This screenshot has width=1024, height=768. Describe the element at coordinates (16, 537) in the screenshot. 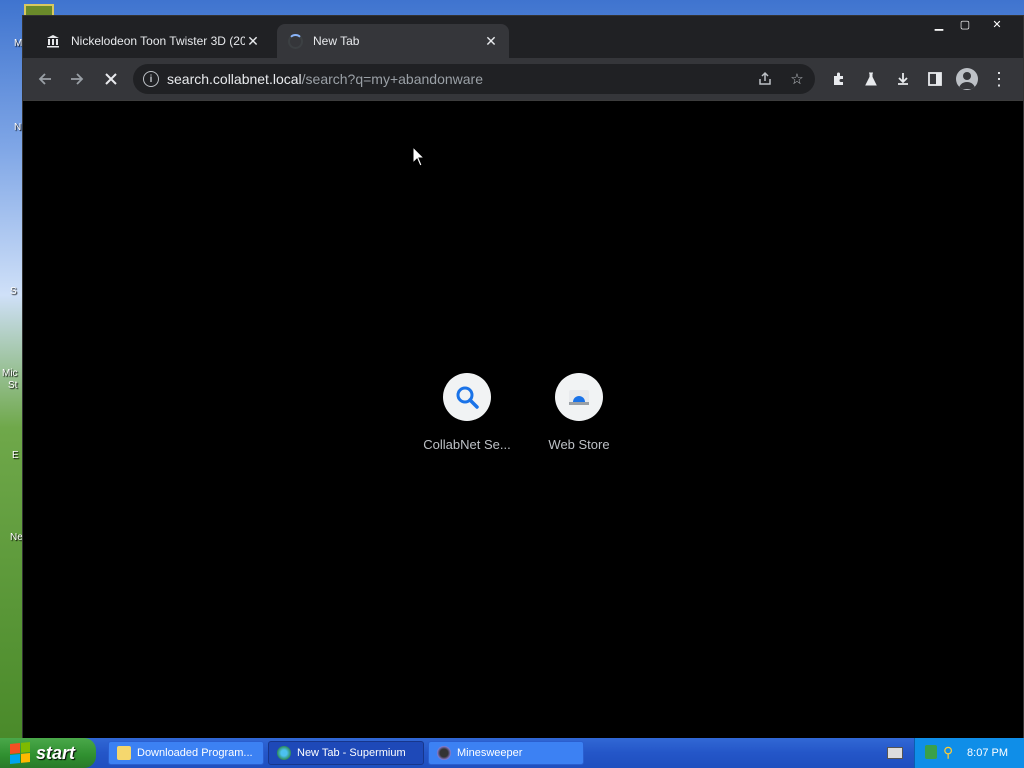

I see `desktop-icon-label: Ne` at that location.